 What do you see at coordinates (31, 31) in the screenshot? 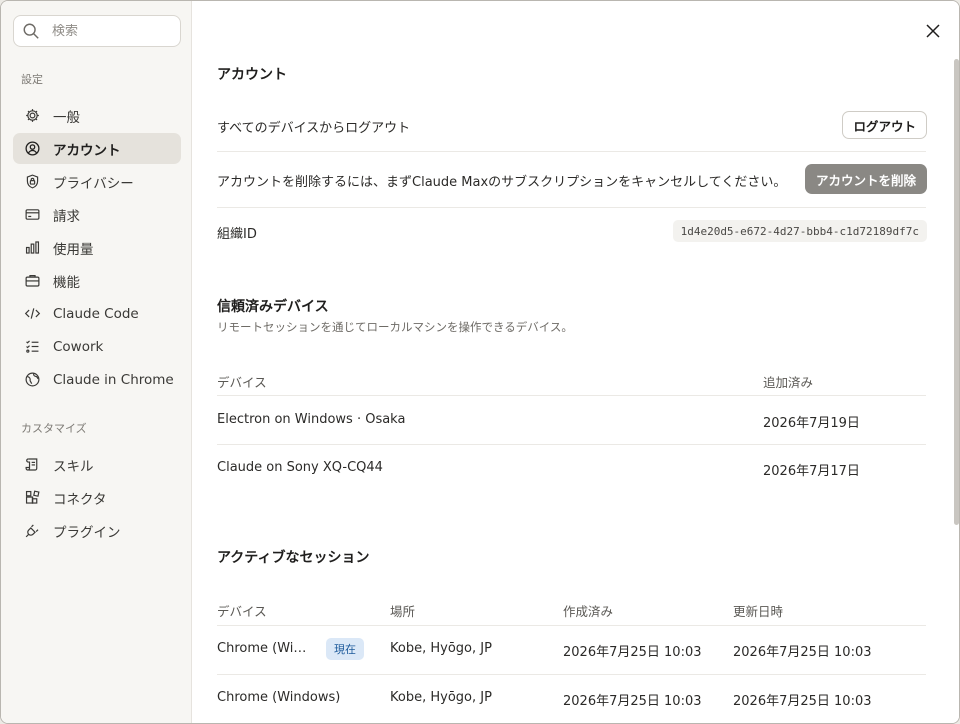
I see `search-icon` at bounding box center [31, 31].